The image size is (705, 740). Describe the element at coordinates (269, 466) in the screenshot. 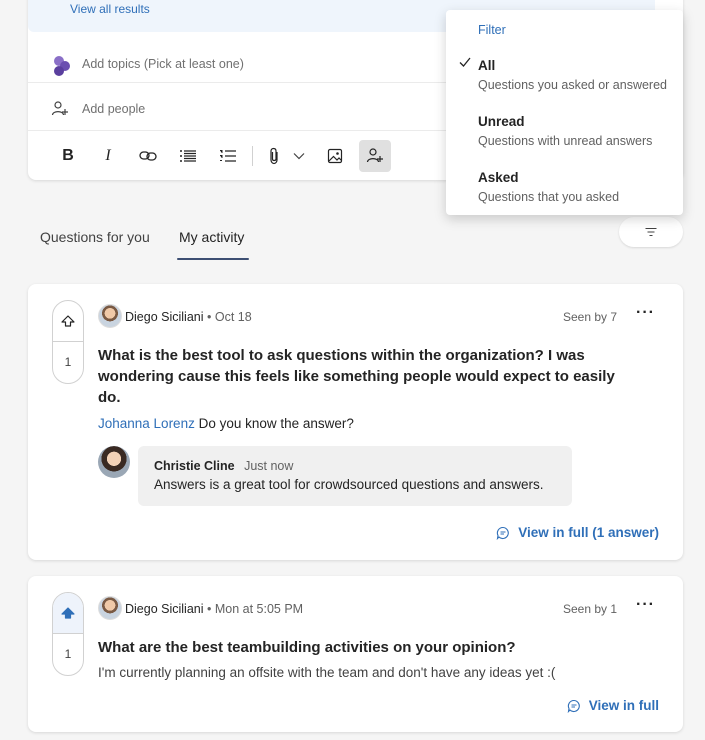

I see `answer-time: Just now` at that location.